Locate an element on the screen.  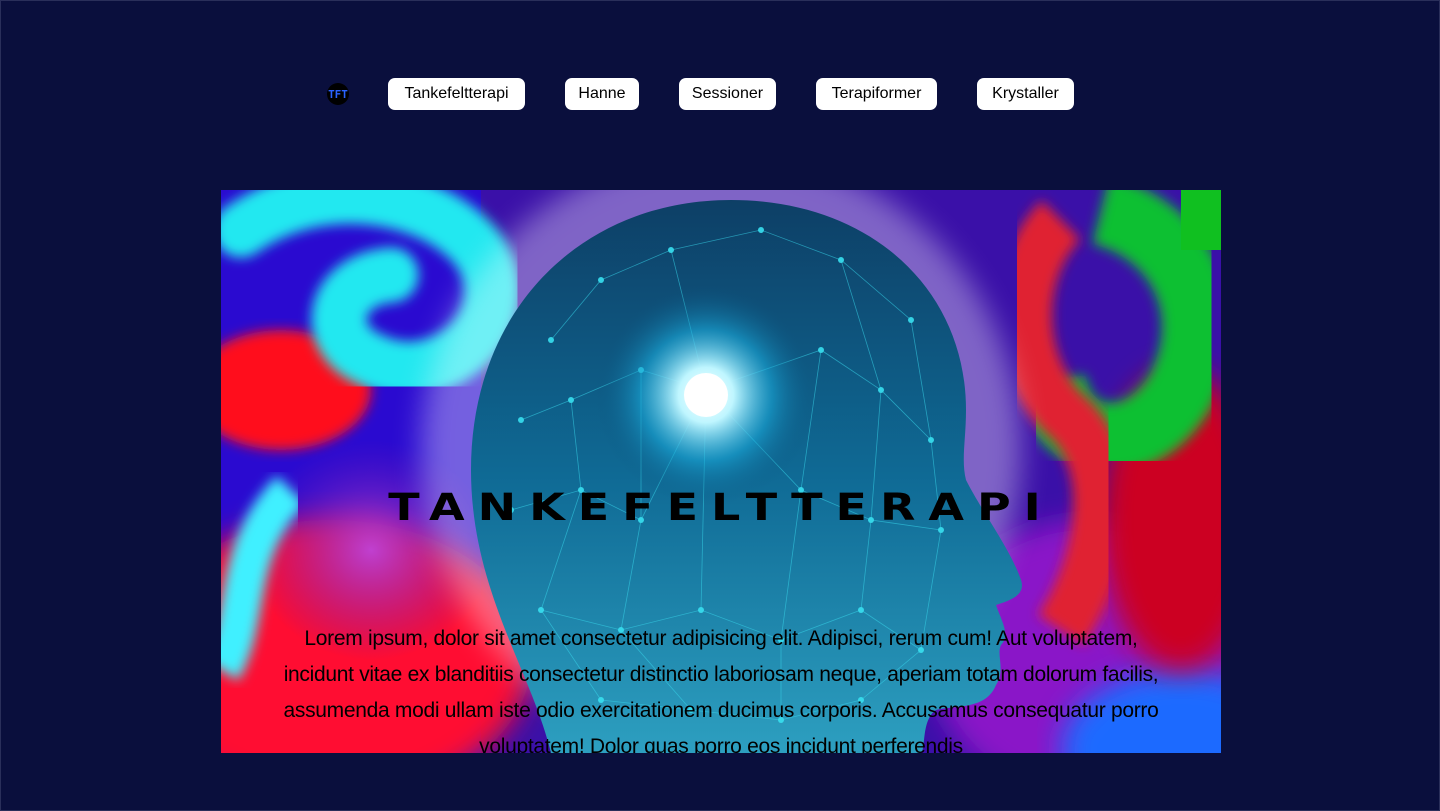
nav-item-tankefeltterapi: Tankefeltterapi is located at coordinates (456, 94).